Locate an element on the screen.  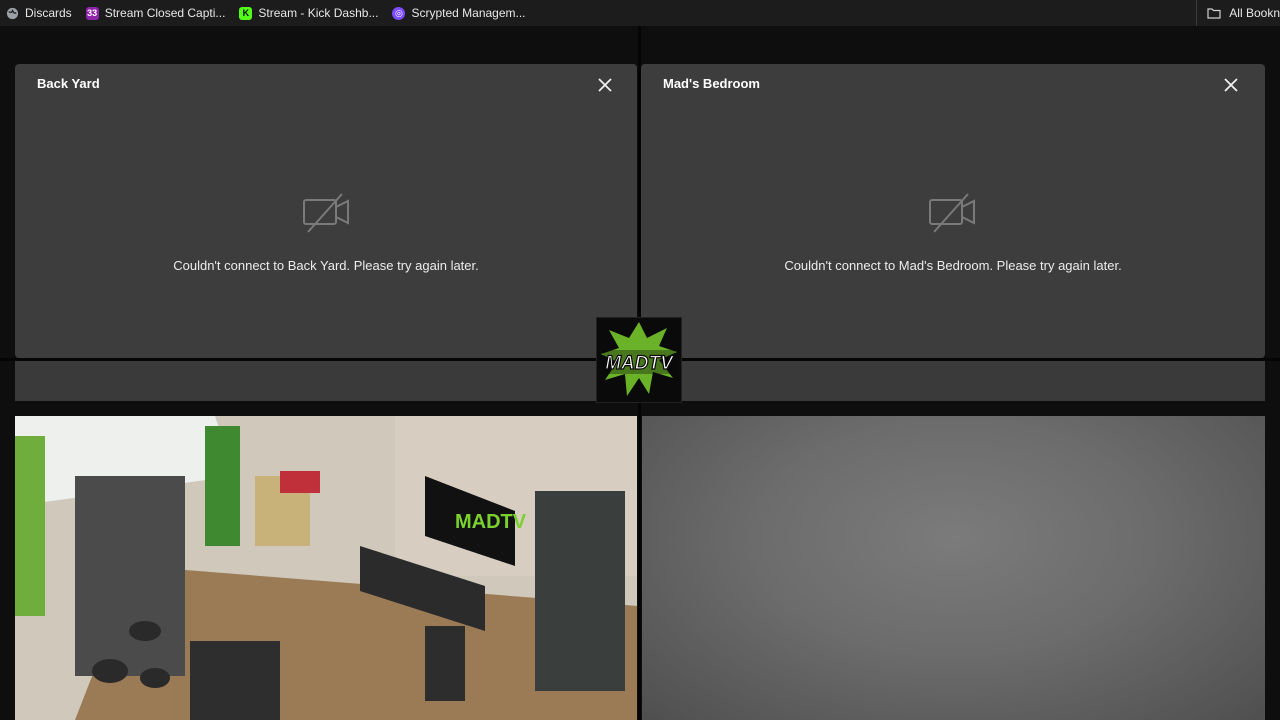
wall-banner-text: MADTV is located at coordinates (491, 522).